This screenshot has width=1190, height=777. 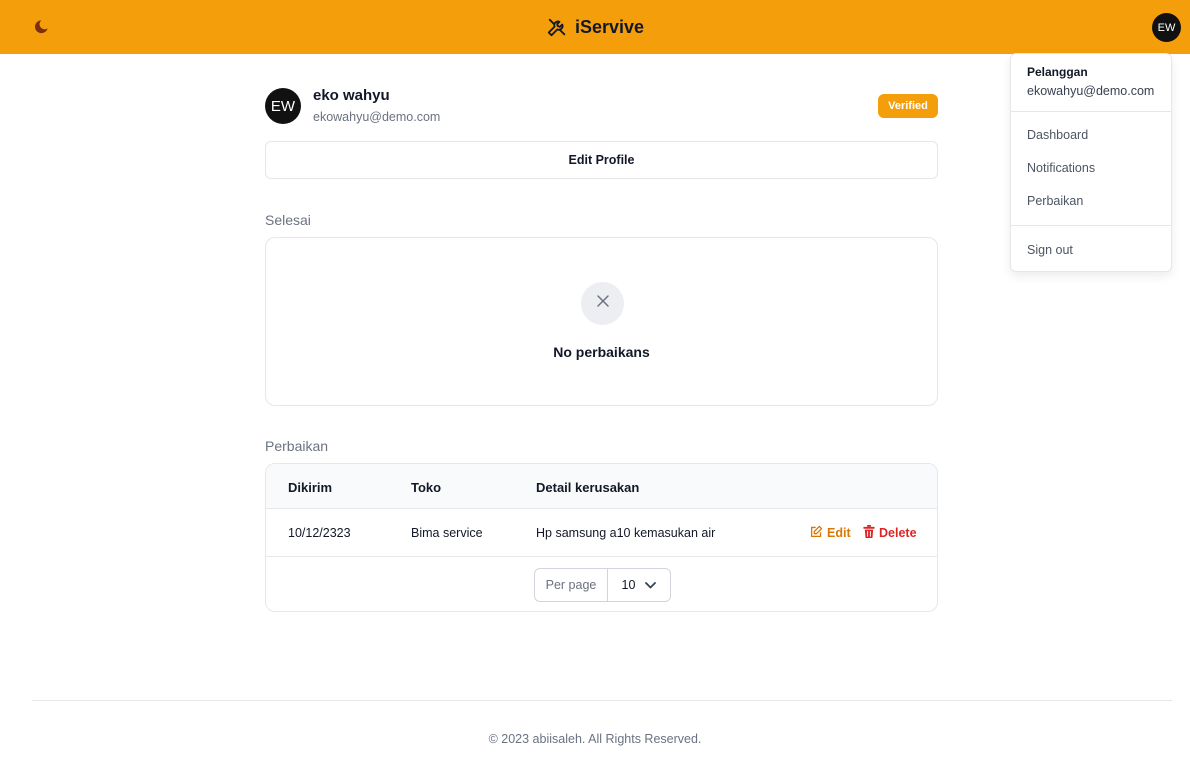 I want to click on edit-label: Edit, so click(x=839, y=533).